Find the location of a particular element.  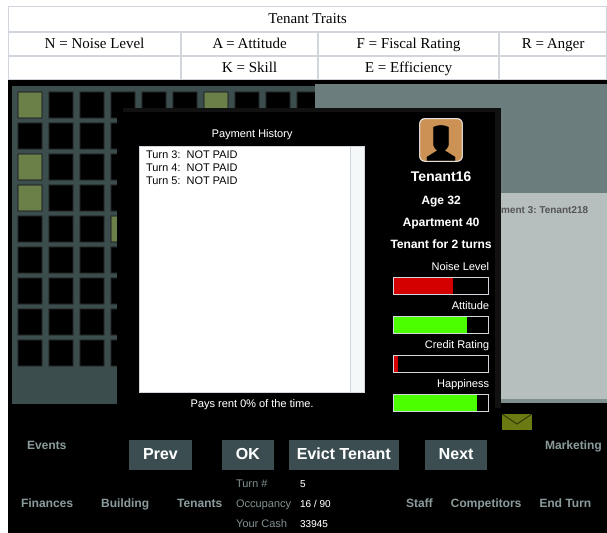

meter-label: Noise Level is located at coordinates (460, 267).